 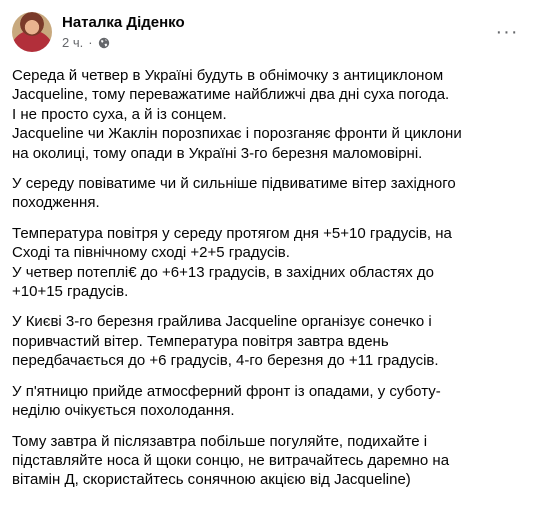 I want to click on post-header: Наталка Діденко 2 ч. ·, so click(x=98, y=32).